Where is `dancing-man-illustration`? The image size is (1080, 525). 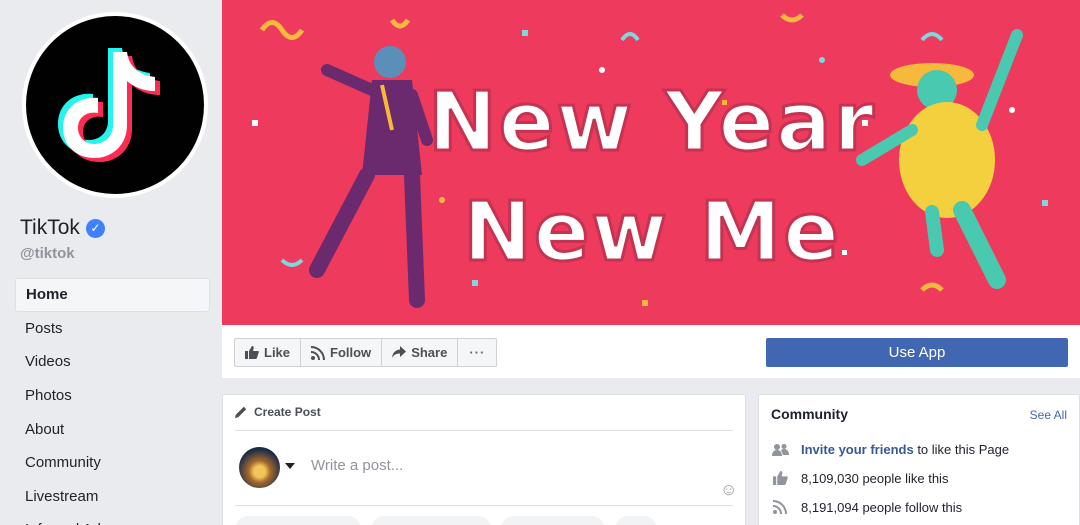
dancing-man-illustration is located at coordinates (371, 177).